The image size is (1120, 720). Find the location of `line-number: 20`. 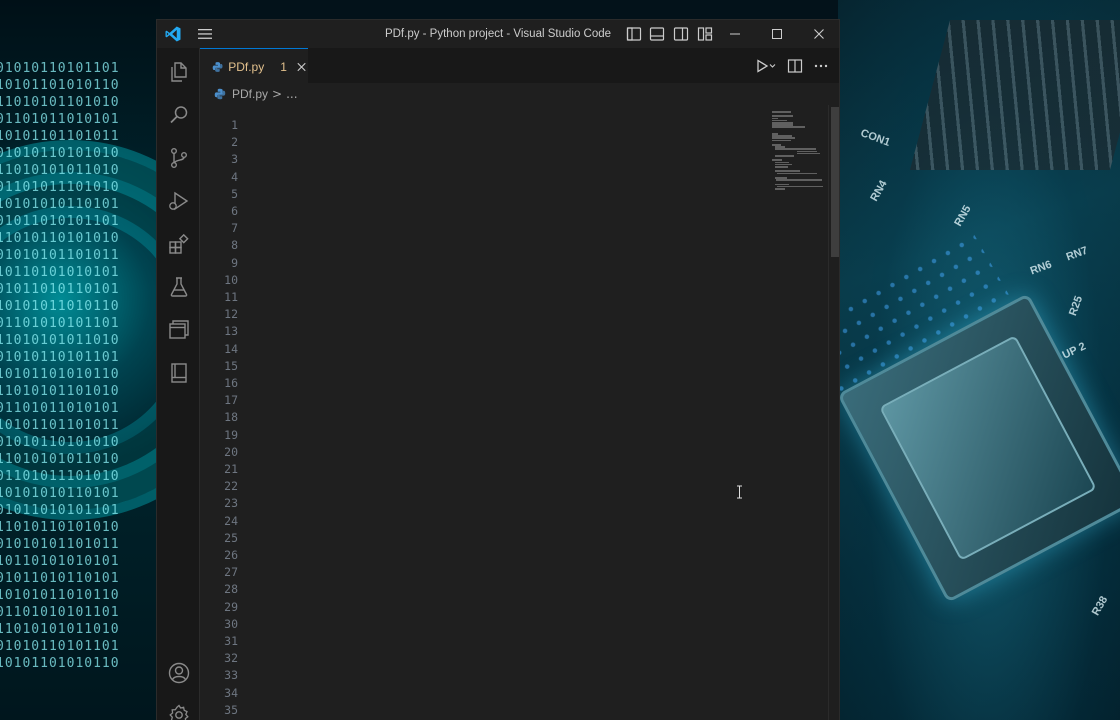

line-number: 20 is located at coordinates (231, 451).